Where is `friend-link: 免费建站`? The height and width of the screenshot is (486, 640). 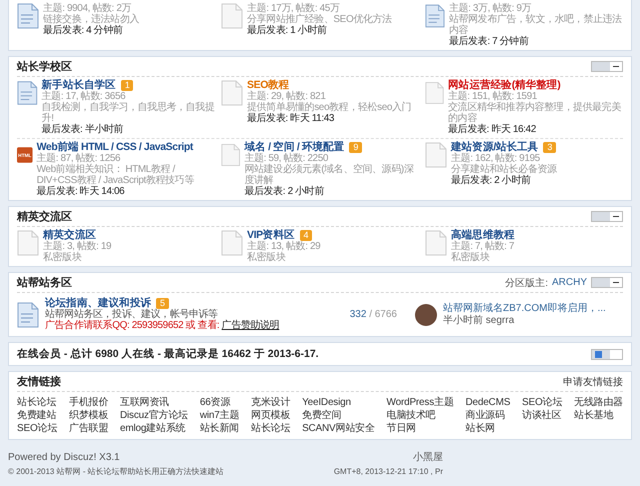 friend-link: 免费建站 is located at coordinates (37, 416).